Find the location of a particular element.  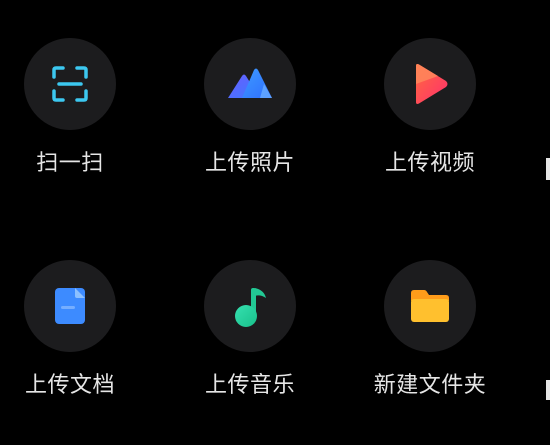

scan-icon-circle is located at coordinates (70, 84).